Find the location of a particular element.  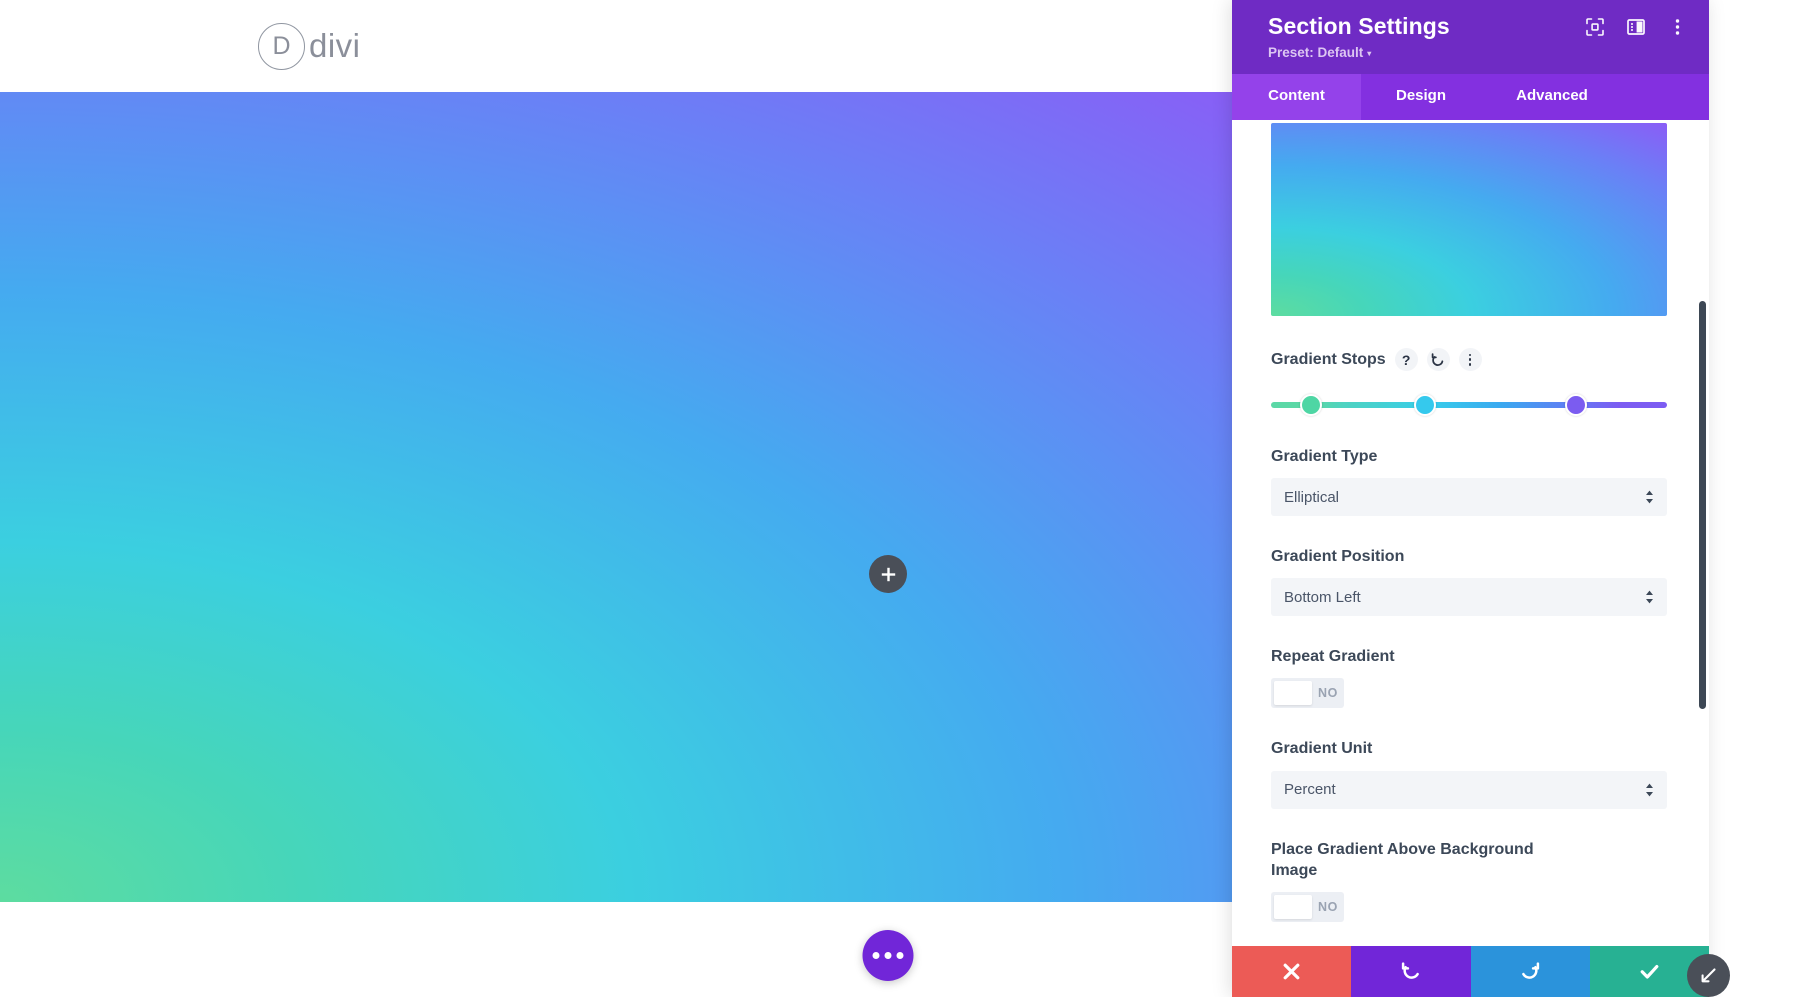

tab-design: Design is located at coordinates (1421, 97).